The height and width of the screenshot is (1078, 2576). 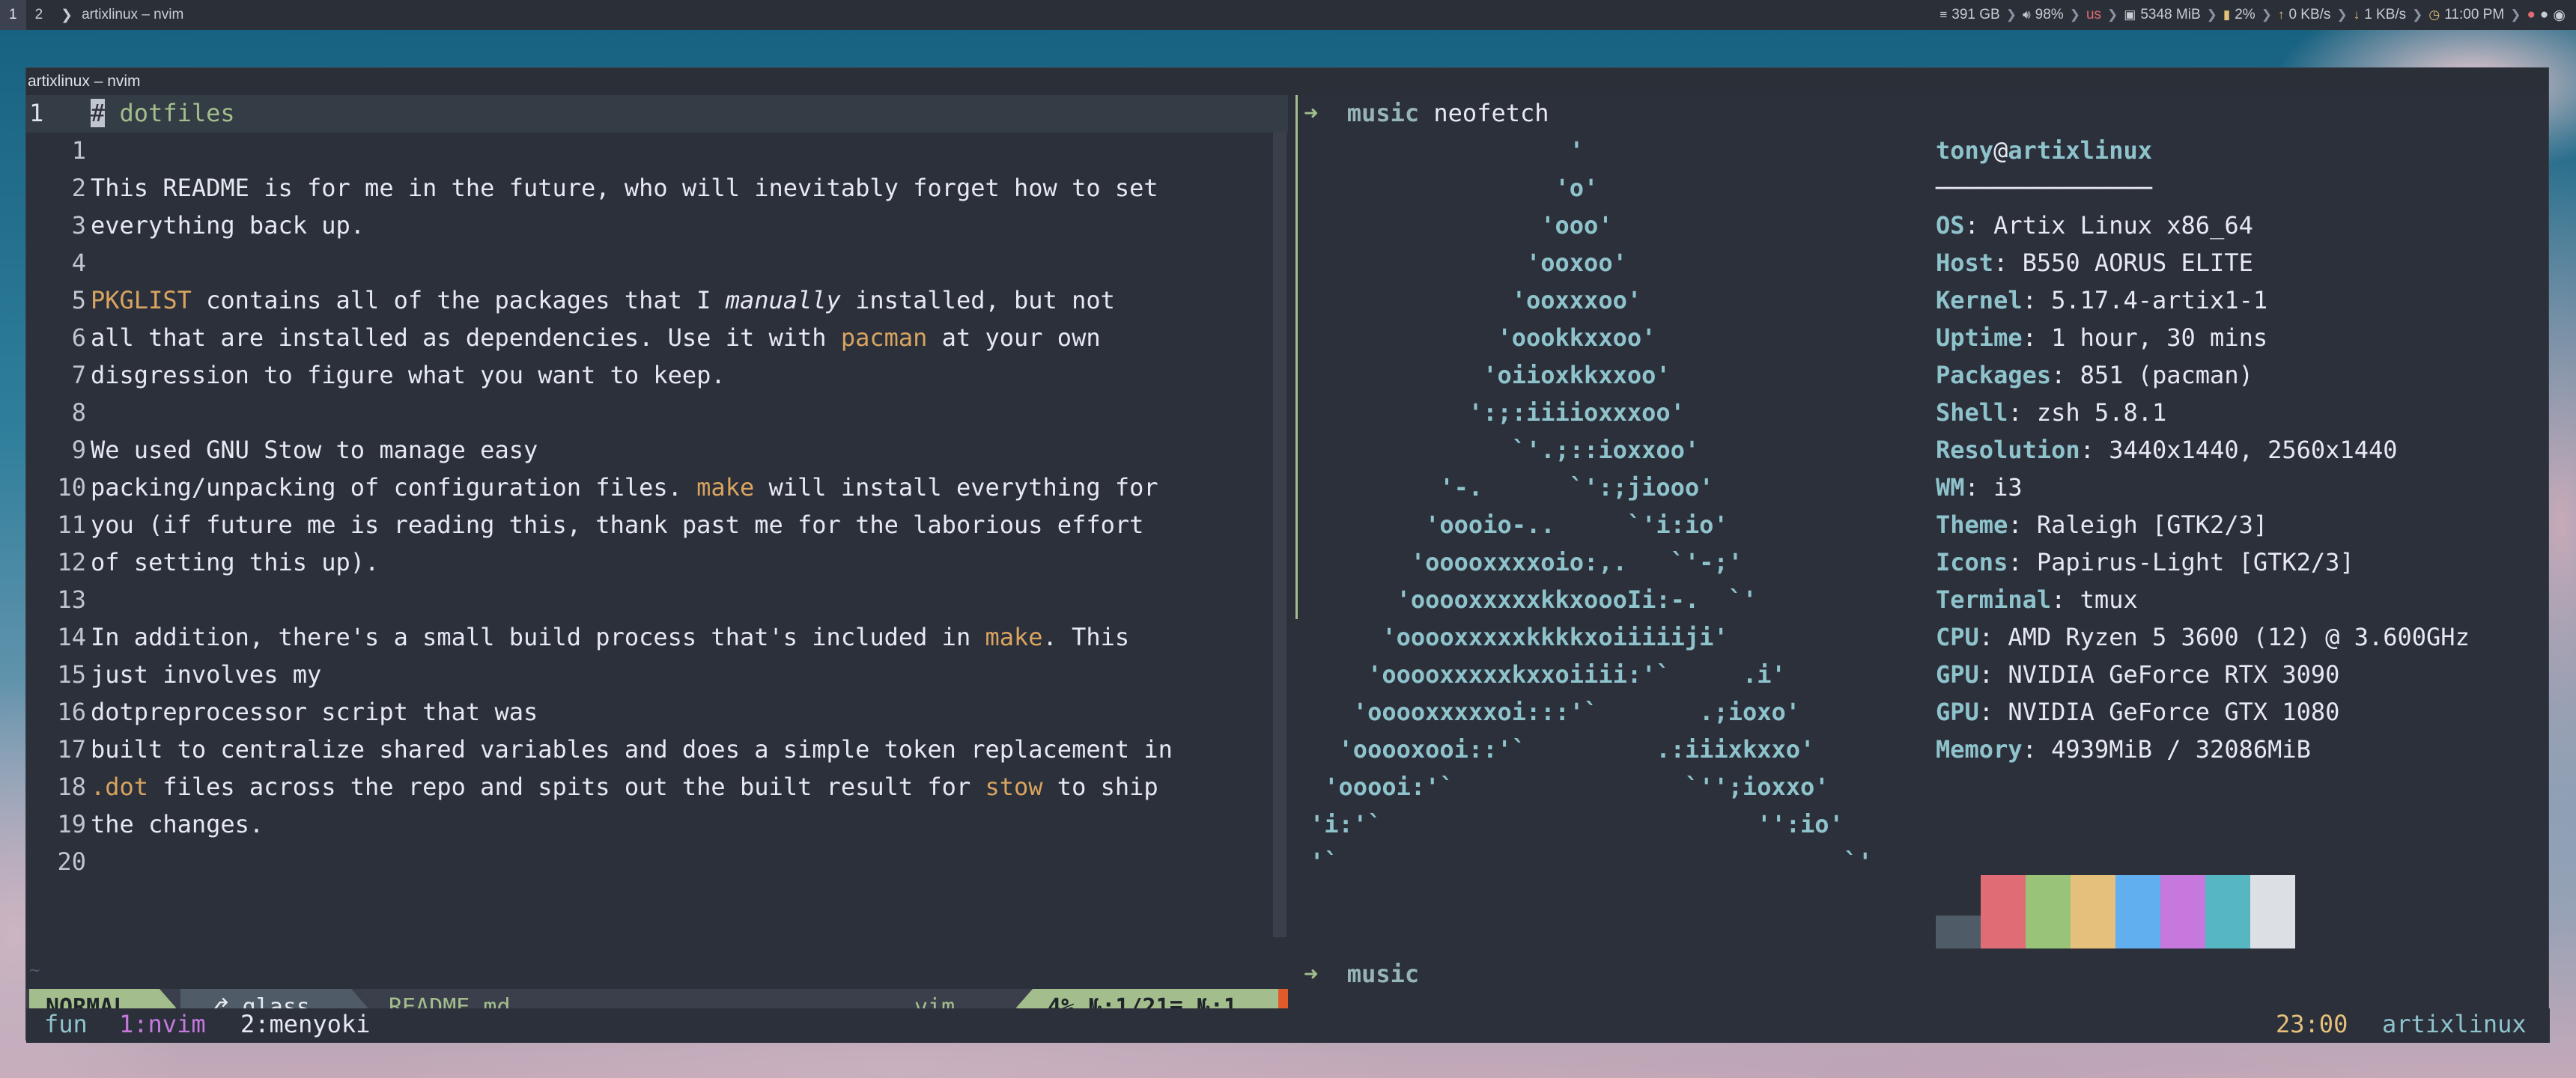 I want to click on neofetch-info-row: Packages: 851 (pacman), so click(x=2094, y=375).